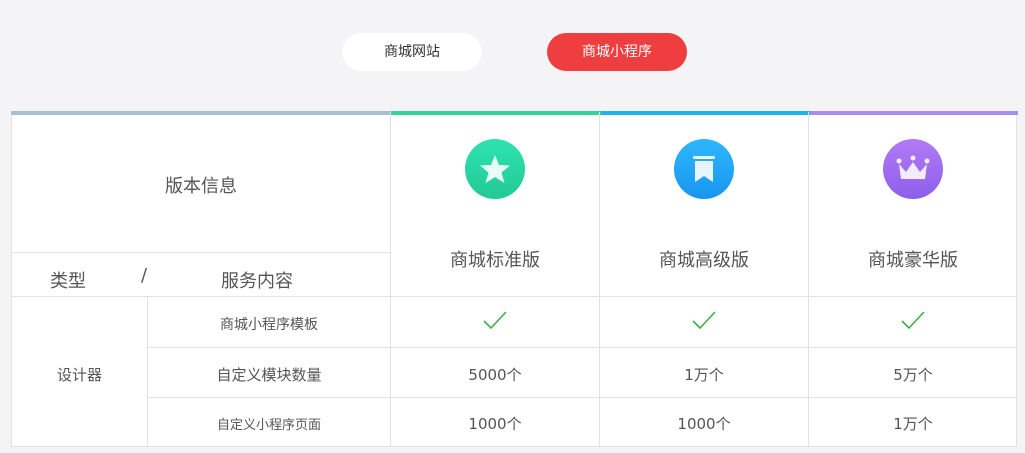 The image size is (1025, 453). What do you see at coordinates (268, 425) in the screenshot?
I see `row-label-page-count: 自定义小程序页面` at bounding box center [268, 425].